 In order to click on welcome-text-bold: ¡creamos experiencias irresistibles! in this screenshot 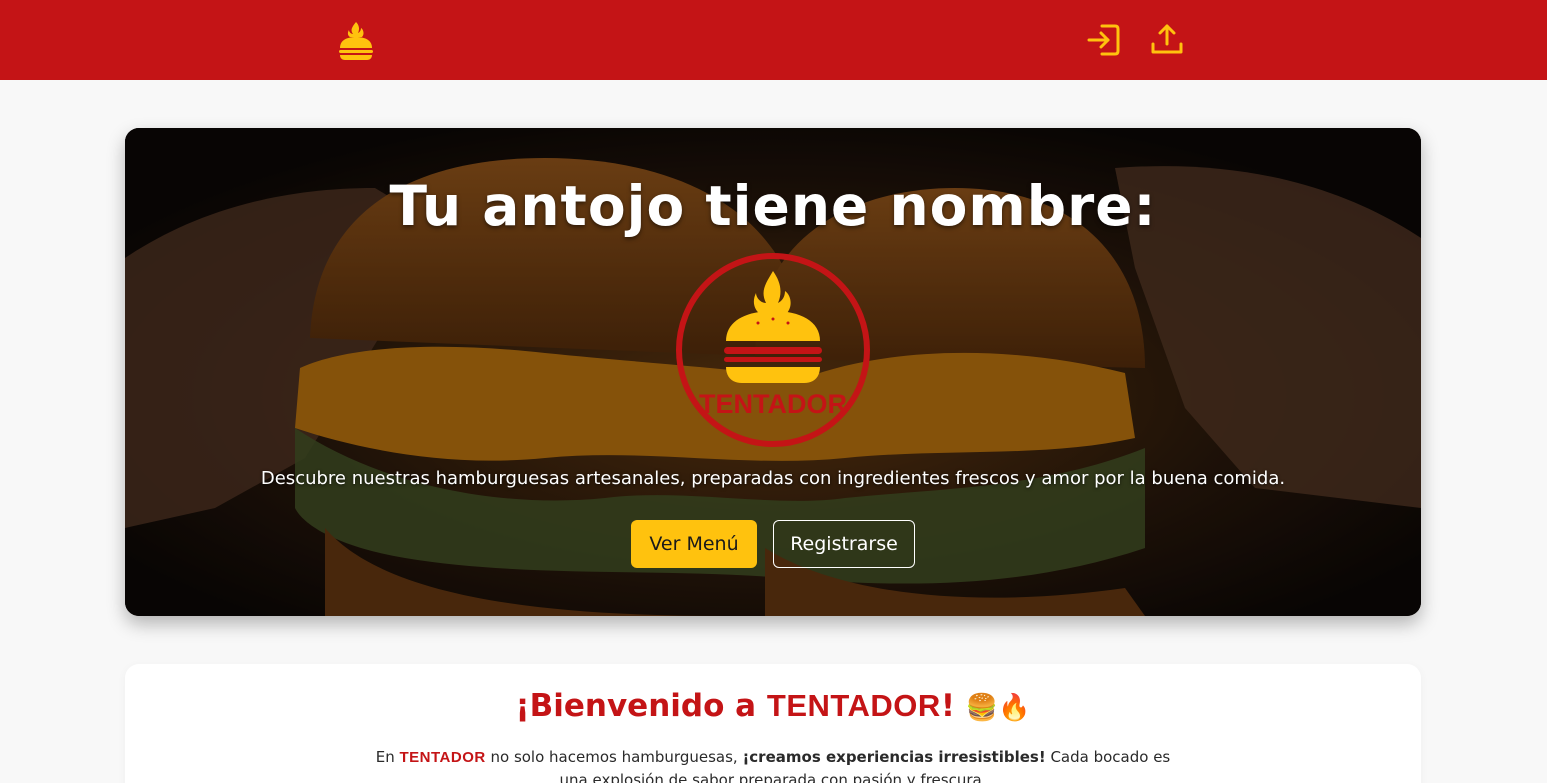, I will do `click(894, 757)`.